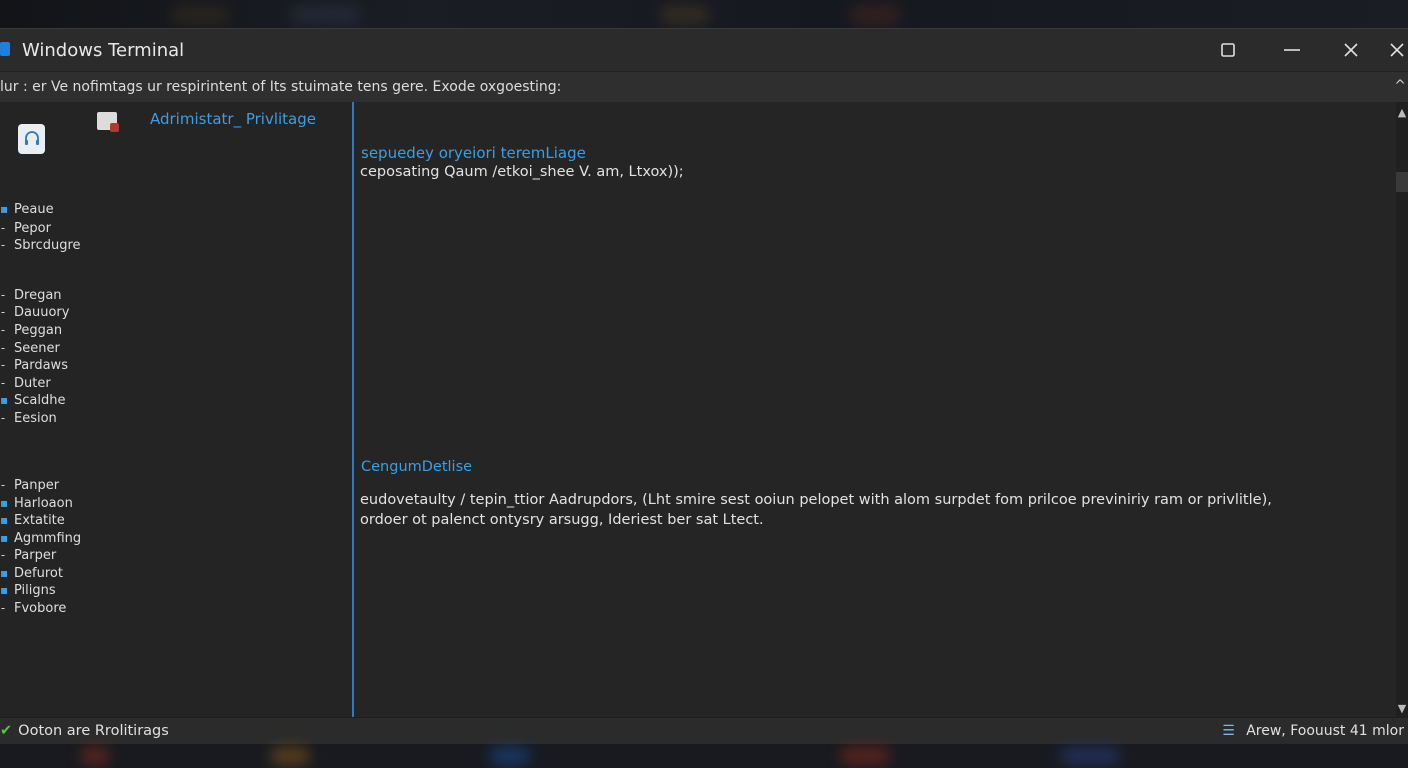 The height and width of the screenshot is (768, 1408). What do you see at coordinates (1229, 731) in the screenshot?
I see `list-lines-icon: ☰` at bounding box center [1229, 731].